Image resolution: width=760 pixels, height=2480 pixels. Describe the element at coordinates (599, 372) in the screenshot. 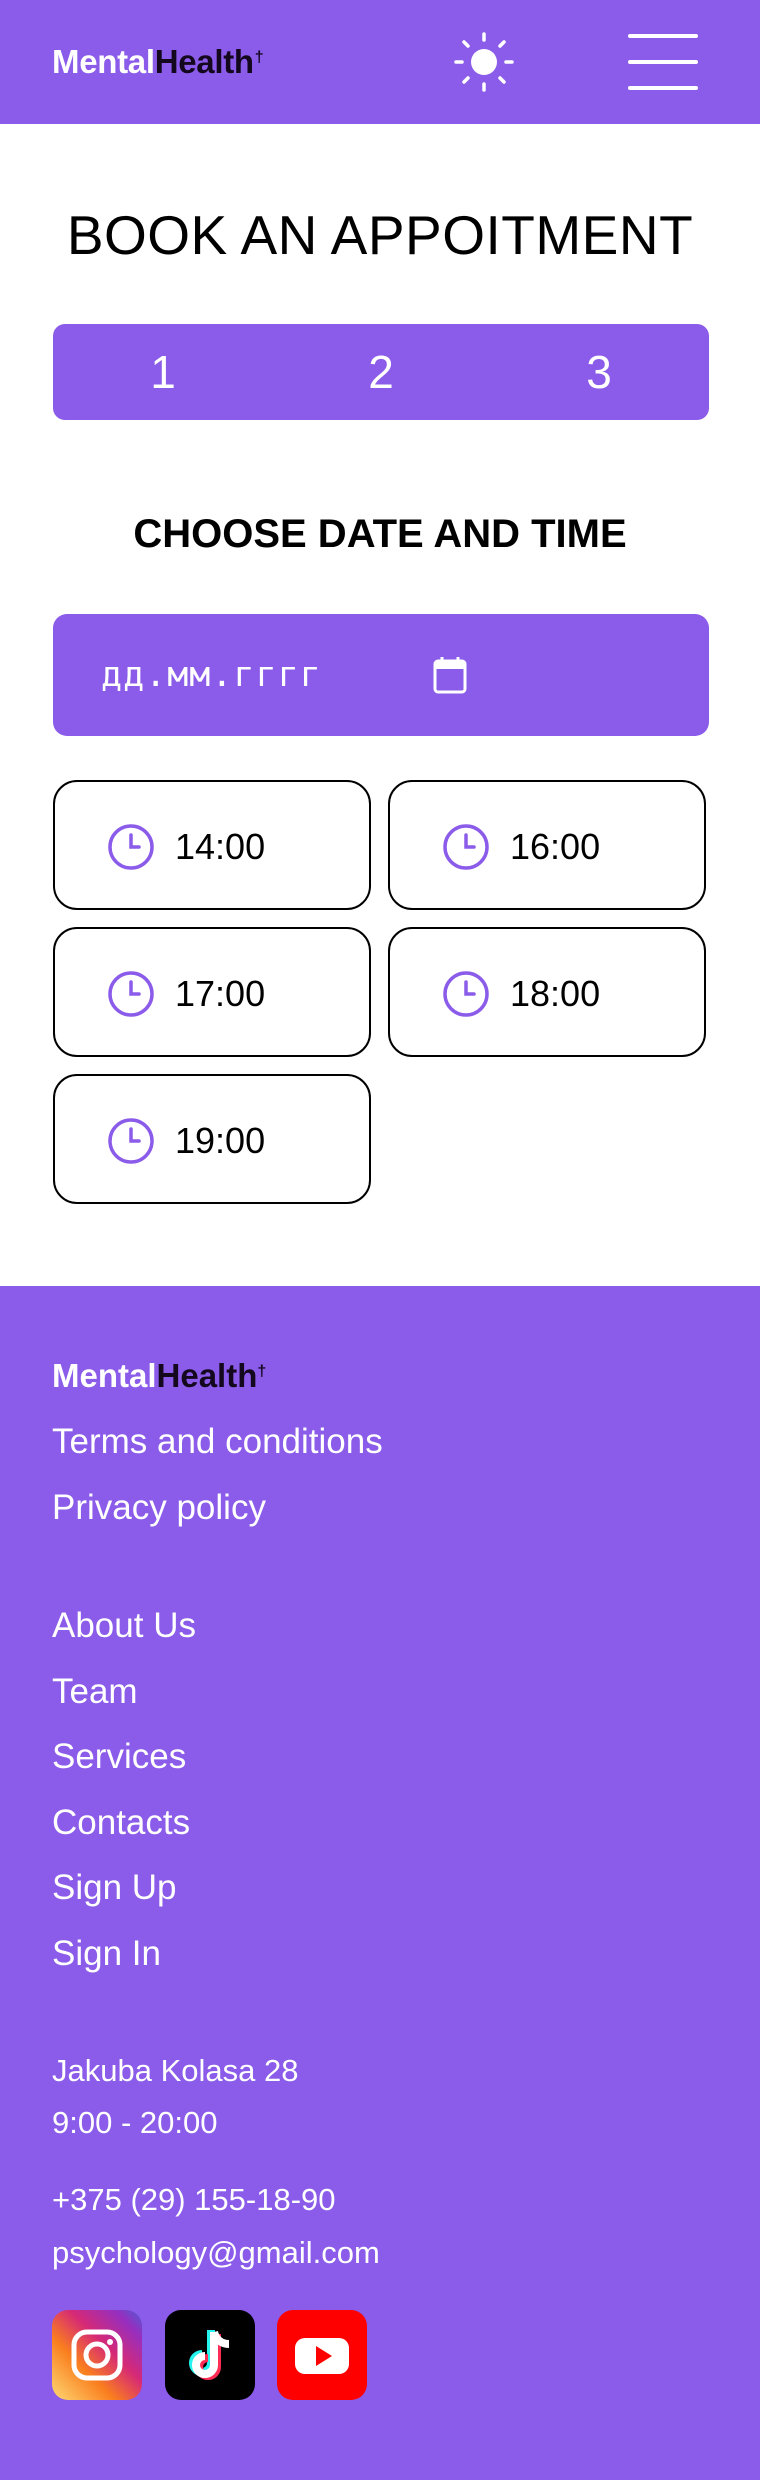

I see `step-3: 3` at that location.